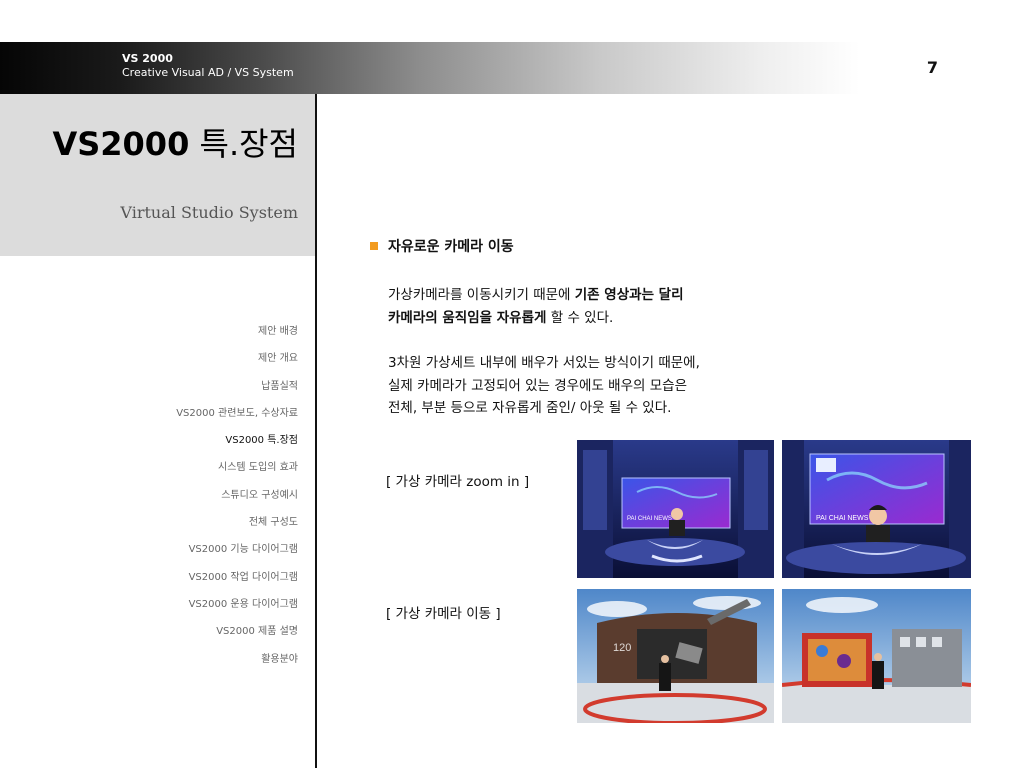 This screenshot has height=768, width=1024. Describe the element at coordinates (512, 68) in the screenshot. I see `header-band: VS 2000 Creative Visual AD / VS System 7` at that location.